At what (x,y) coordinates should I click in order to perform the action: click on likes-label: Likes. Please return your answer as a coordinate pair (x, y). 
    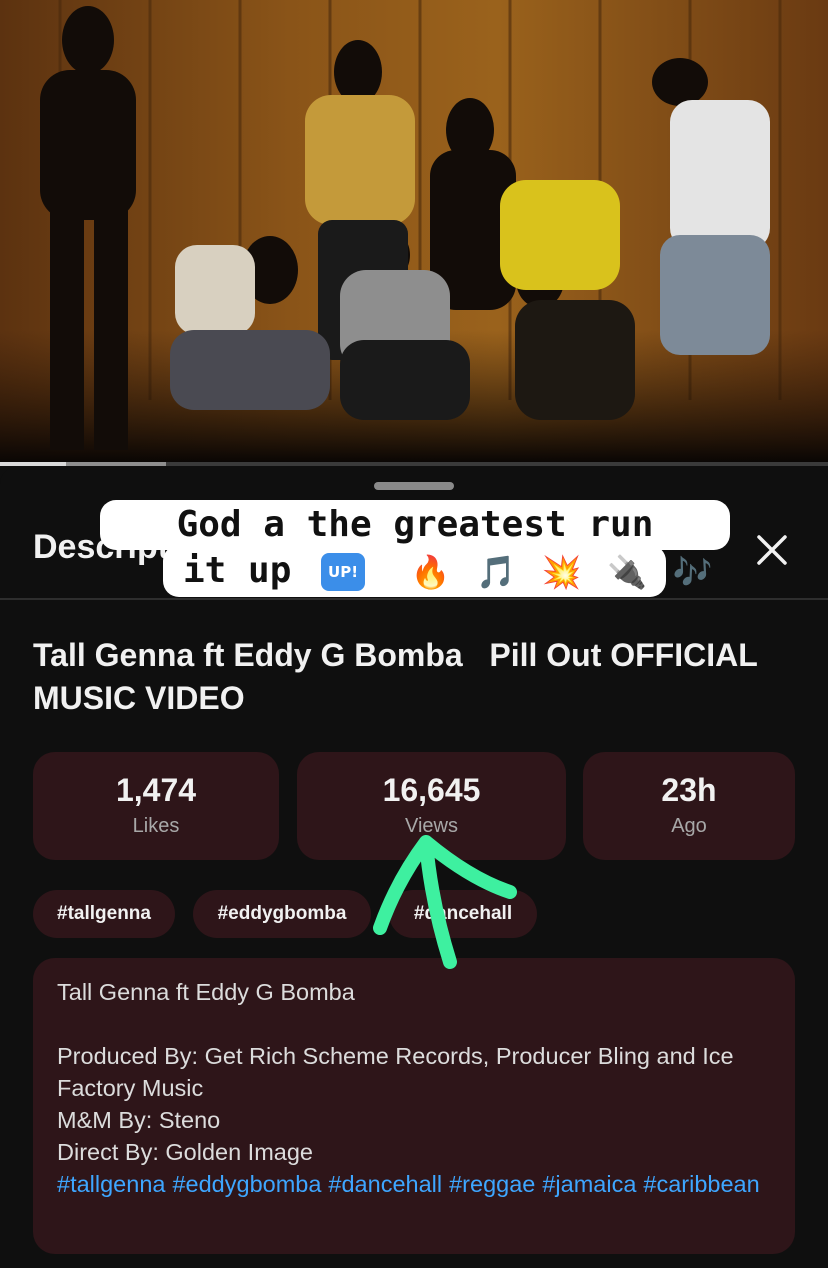
    Looking at the image, I should click on (156, 826).